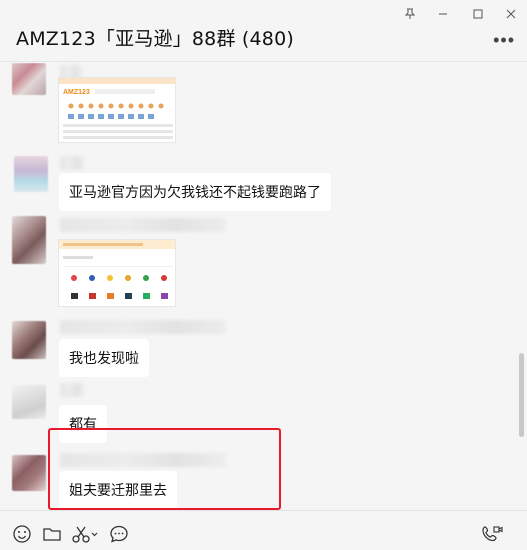 This screenshot has width=527, height=550. I want to click on emoji-icon, so click(22, 534).